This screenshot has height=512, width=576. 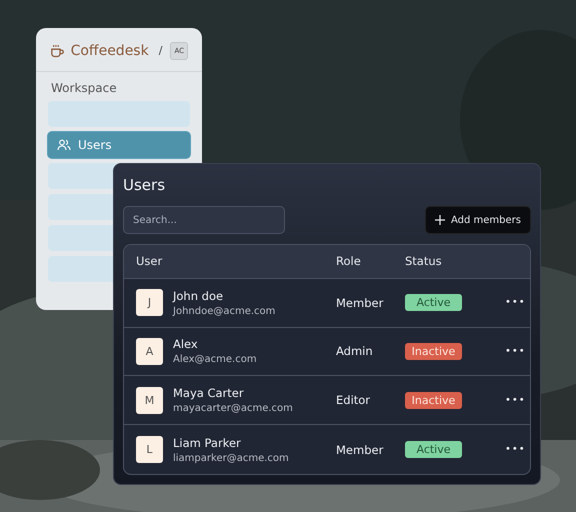 I want to click on user-name: John doe, so click(x=198, y=295).